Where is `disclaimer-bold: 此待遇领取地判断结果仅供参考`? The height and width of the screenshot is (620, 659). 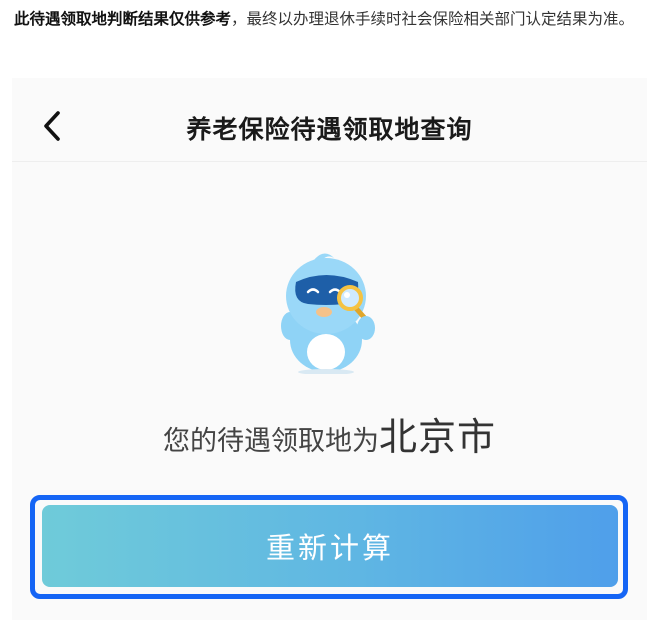 disclaimer-bold: 此待遇领取地判断结果仅供参考 is located at coordinates (123, 19).